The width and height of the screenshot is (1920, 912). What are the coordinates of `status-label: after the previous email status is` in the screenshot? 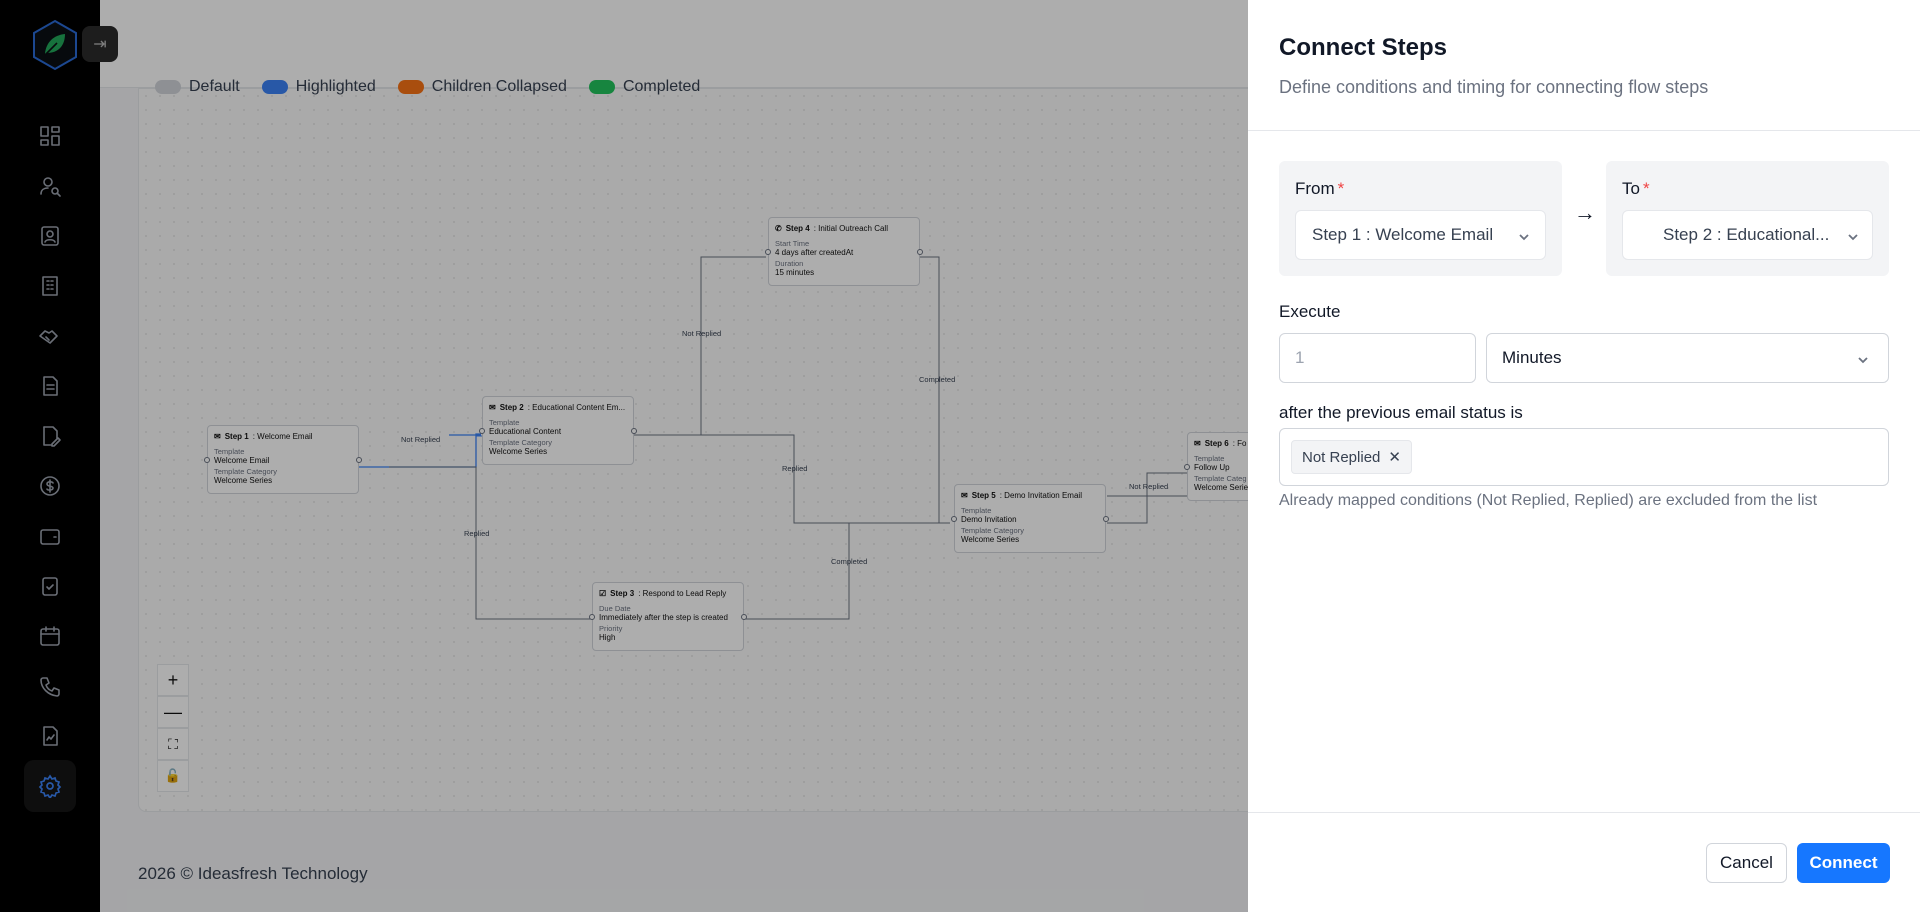 It's located at (1401, 412).